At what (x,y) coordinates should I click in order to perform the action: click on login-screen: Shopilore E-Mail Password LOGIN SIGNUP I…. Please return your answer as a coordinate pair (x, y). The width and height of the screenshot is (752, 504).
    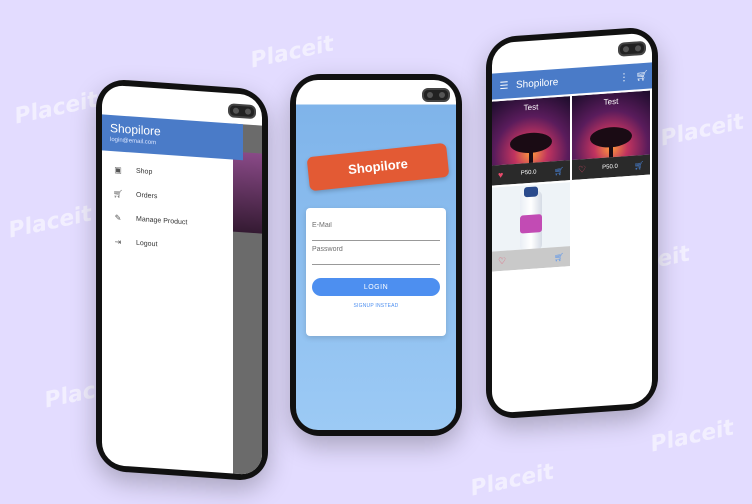
    Looking at the image, I should click on (376, 255).